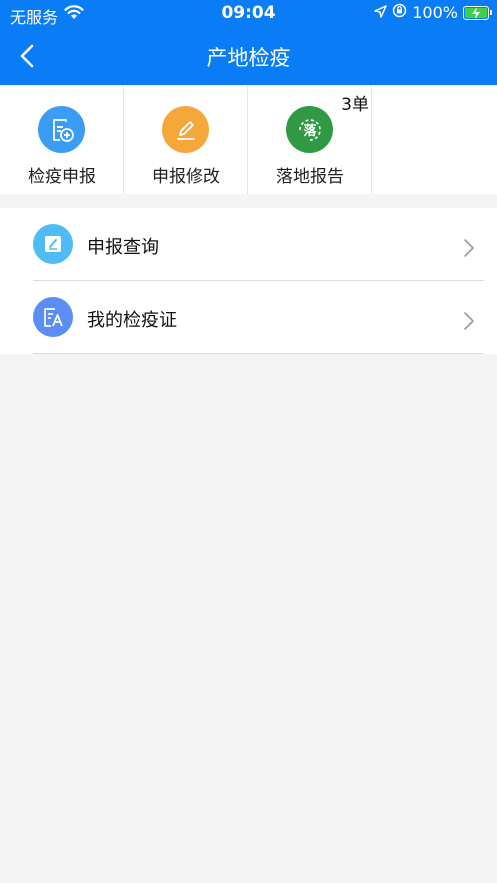 Image resolution: width=497 pixels, height=883 pixels. I want to click on certificate-icon, so click(53, 317).